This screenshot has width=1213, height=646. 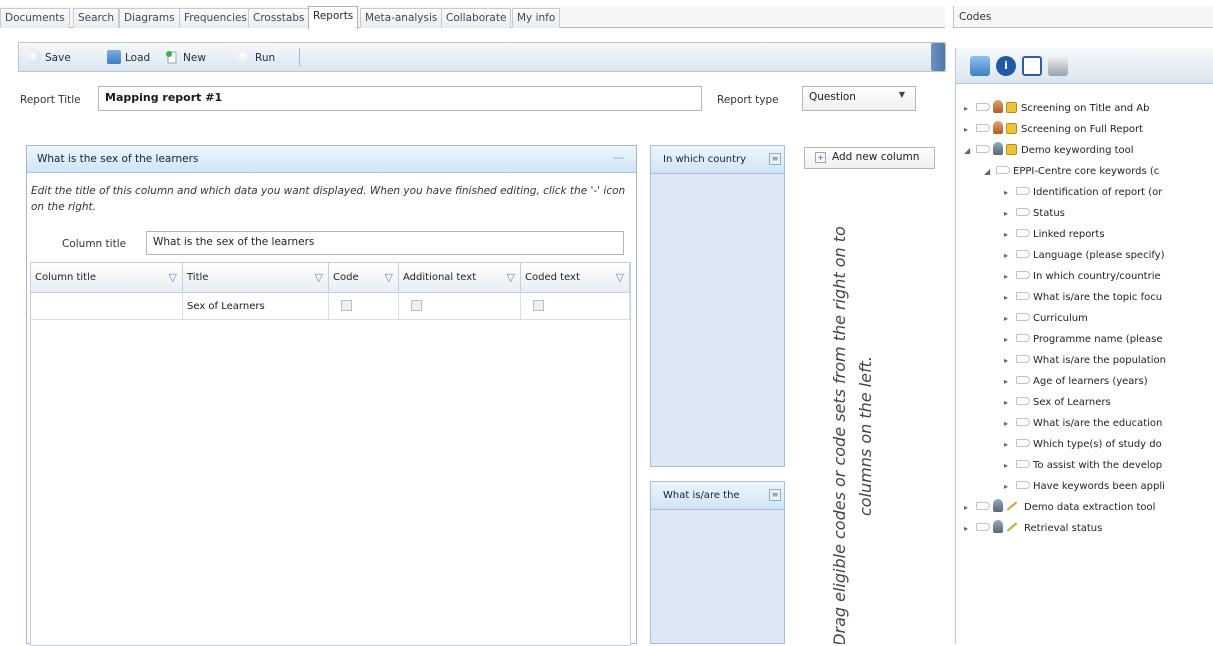 What do you see at coordinates (482, 57) in the screenshot?
I see `report-toolbar: Save Load New Run` at bounding box center [482, 57].